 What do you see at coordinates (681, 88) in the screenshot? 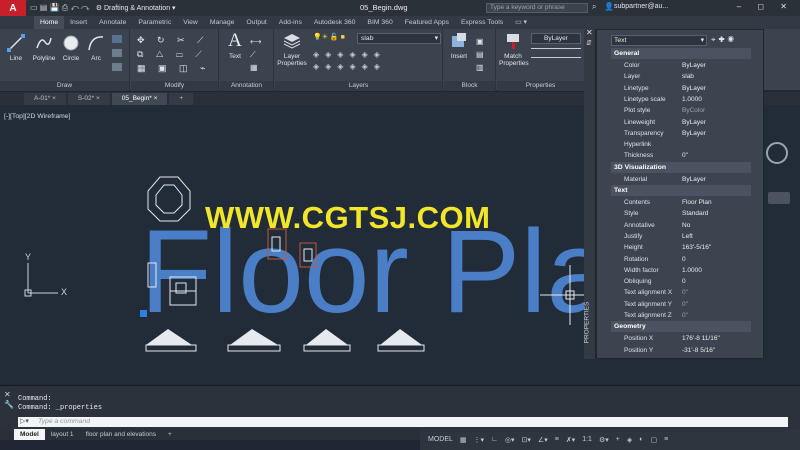
I see `property-row: Linetype ByLayer` at bounding box center [681, 88].